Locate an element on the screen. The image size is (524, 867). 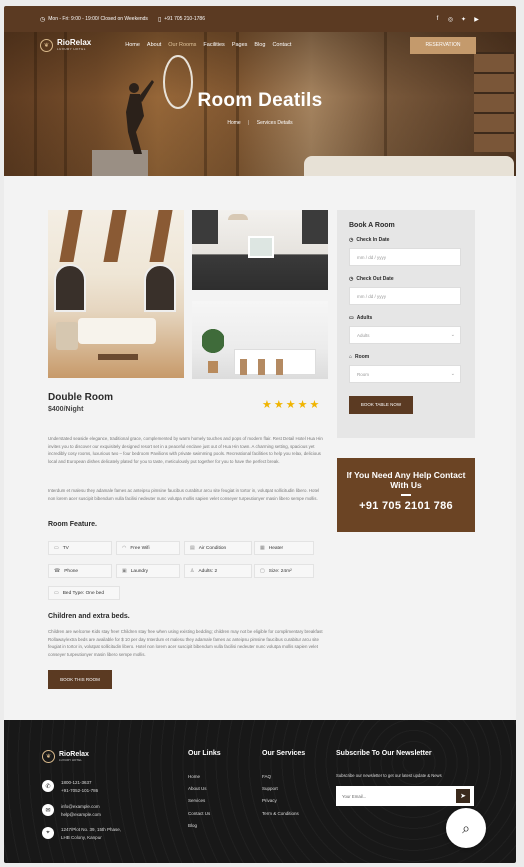
feature-laundry: ▣ Laundry is located at coordinates (148, 571).